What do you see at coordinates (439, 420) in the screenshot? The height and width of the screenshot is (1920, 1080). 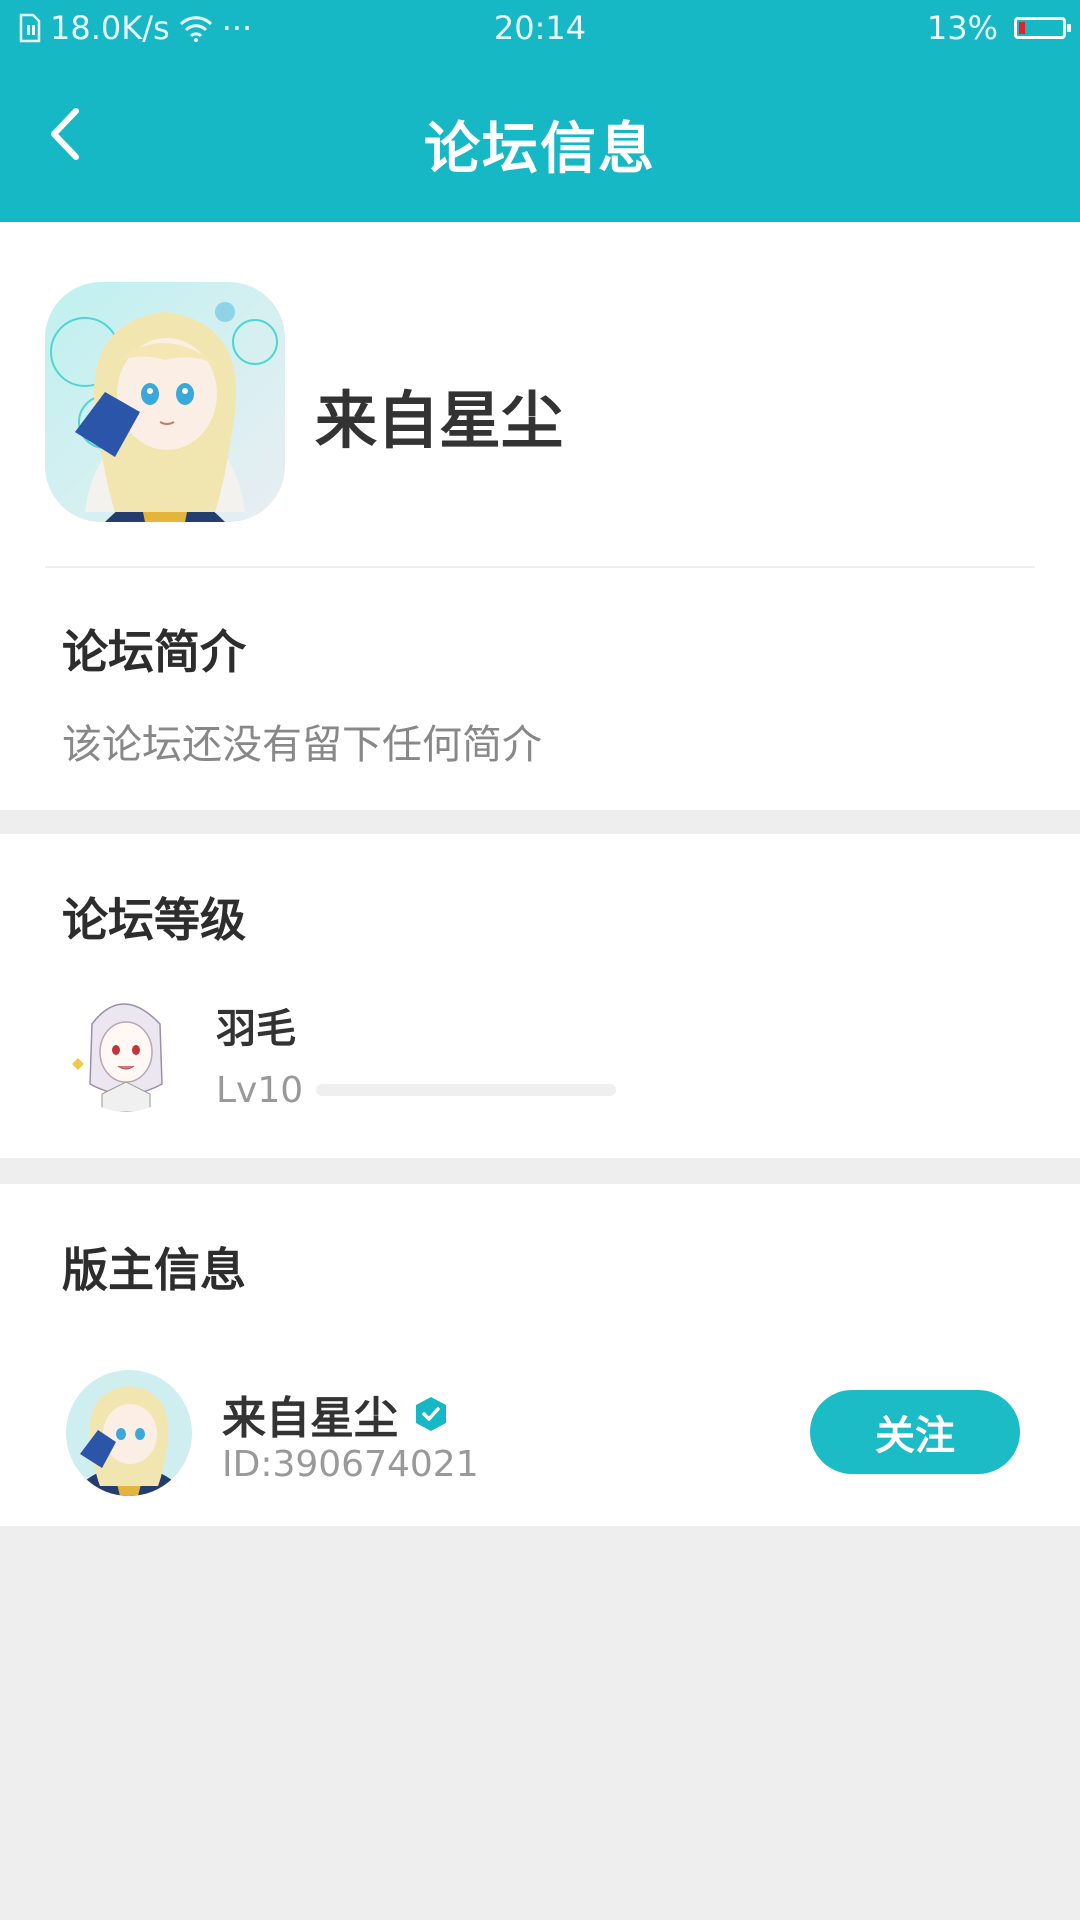 I see `forum-name: 来自星尘` at bounding box center [439, 420].